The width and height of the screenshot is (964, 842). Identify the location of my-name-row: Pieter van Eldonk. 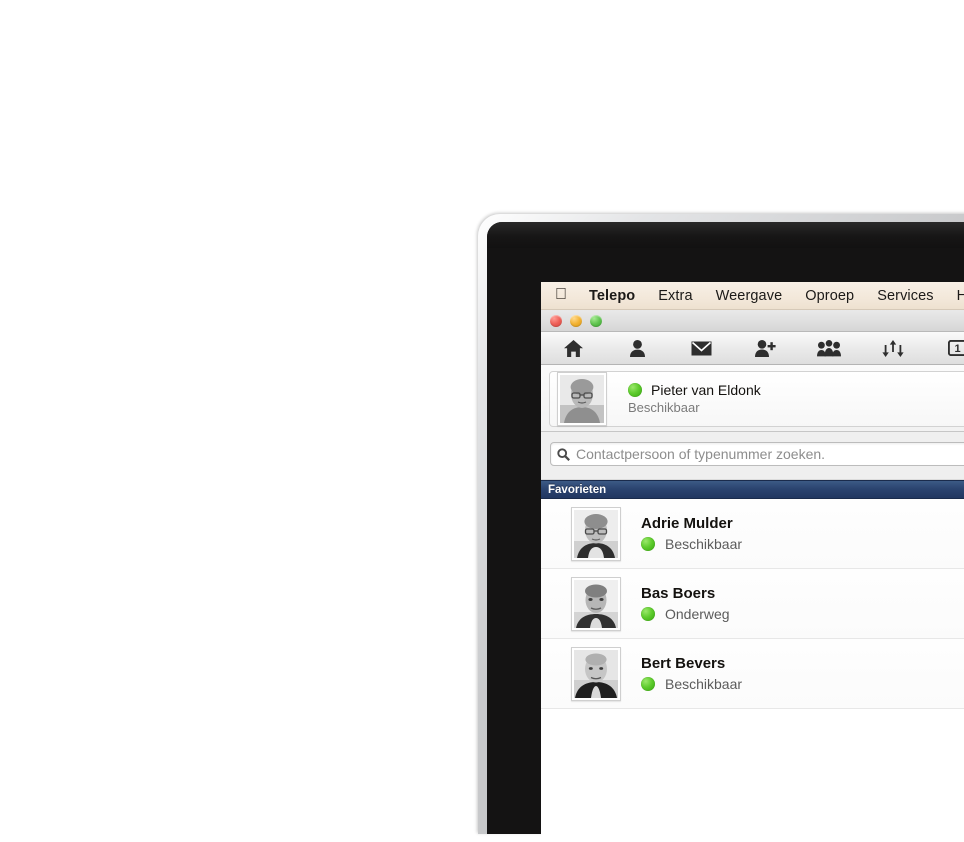
(694, 390).